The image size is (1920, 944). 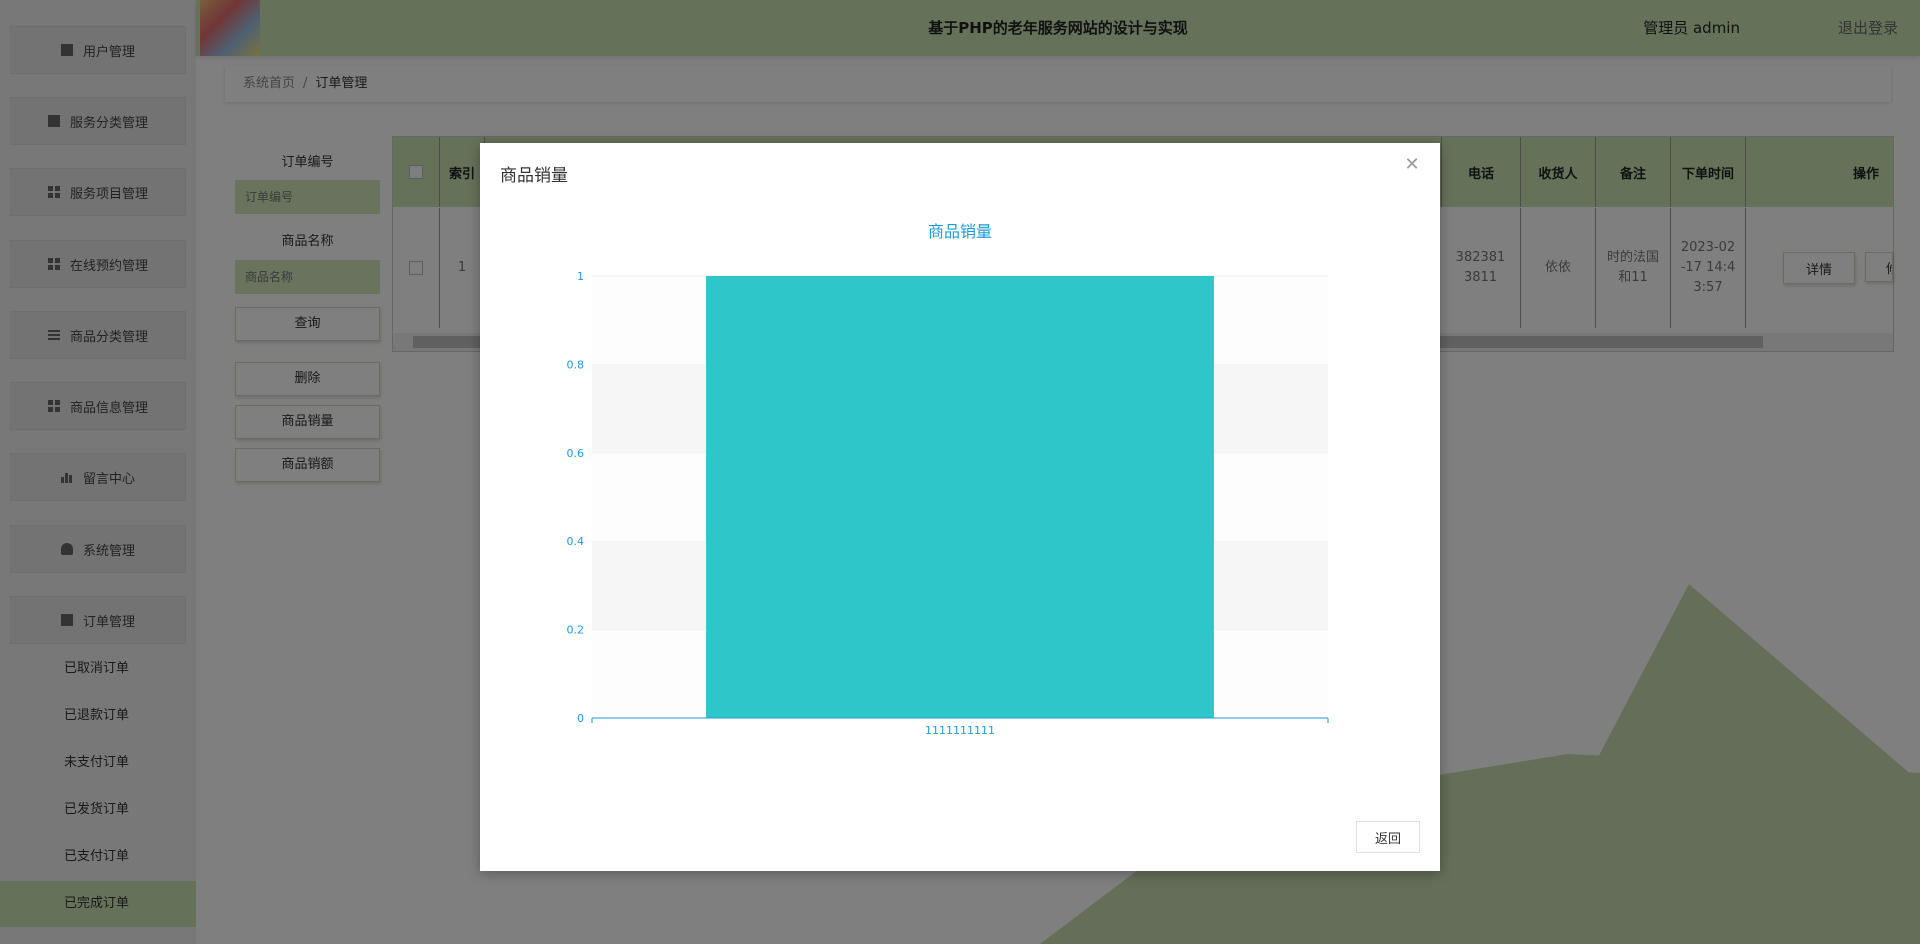 I want to click on y-tick-label: 0.4, so click(x=576, y=541).